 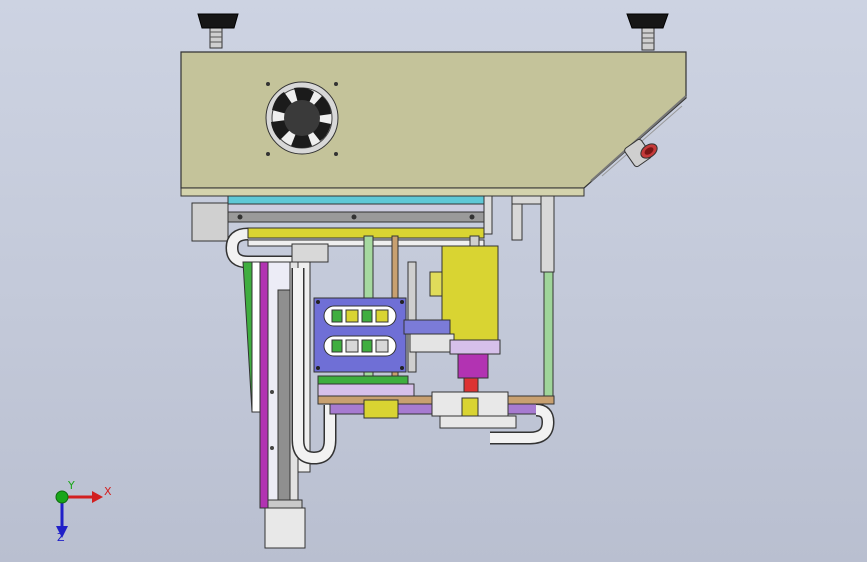 What do you see at coordinates (436, 402) in the screenshot?
I see `bottom-transfer-rail` at bounding box center [436, 402].